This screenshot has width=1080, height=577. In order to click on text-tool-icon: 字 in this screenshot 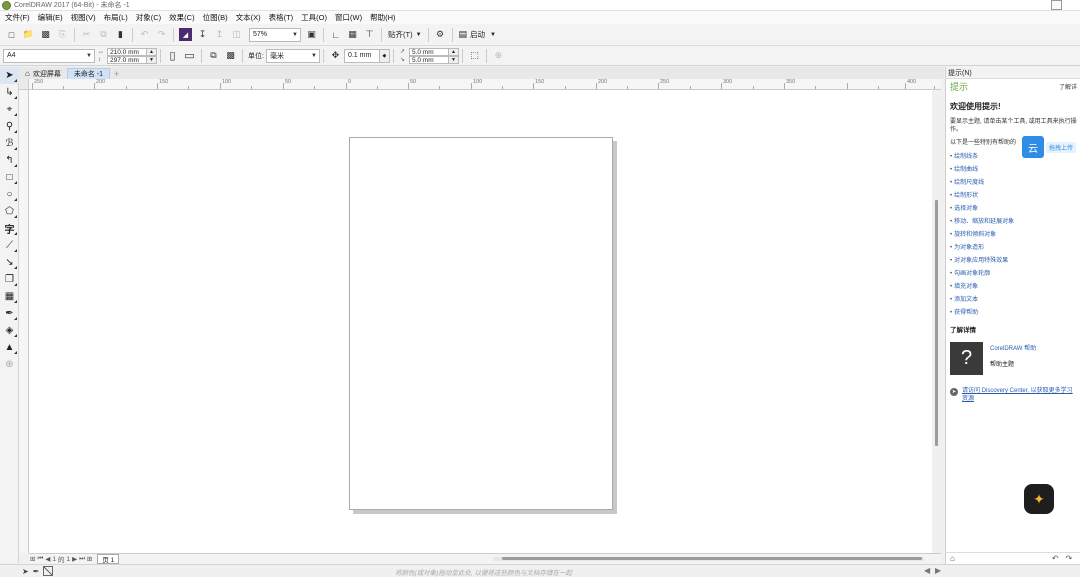, I will do `click(9, 228)`.